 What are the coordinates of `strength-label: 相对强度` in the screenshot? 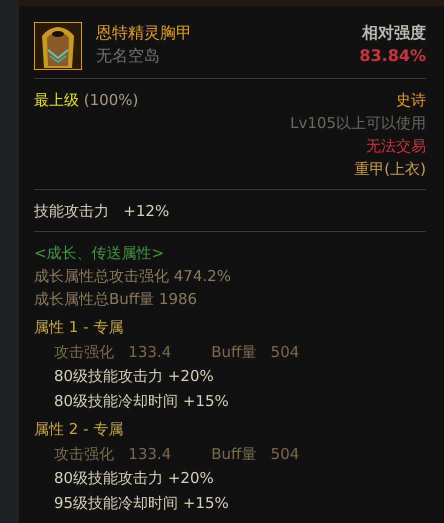 It's located at (394, 33).